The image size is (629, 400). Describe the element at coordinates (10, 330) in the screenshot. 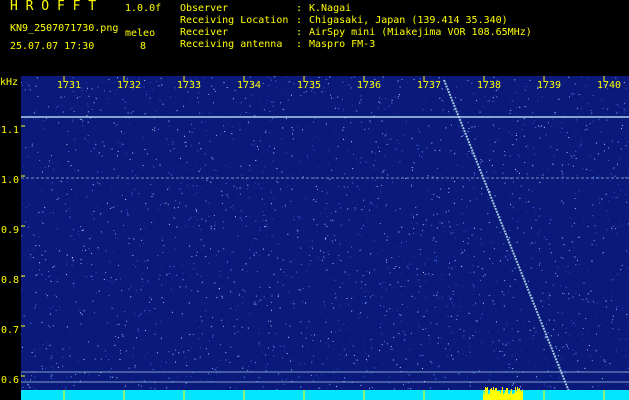

I see `y-tick-label: 0.7` at that location.